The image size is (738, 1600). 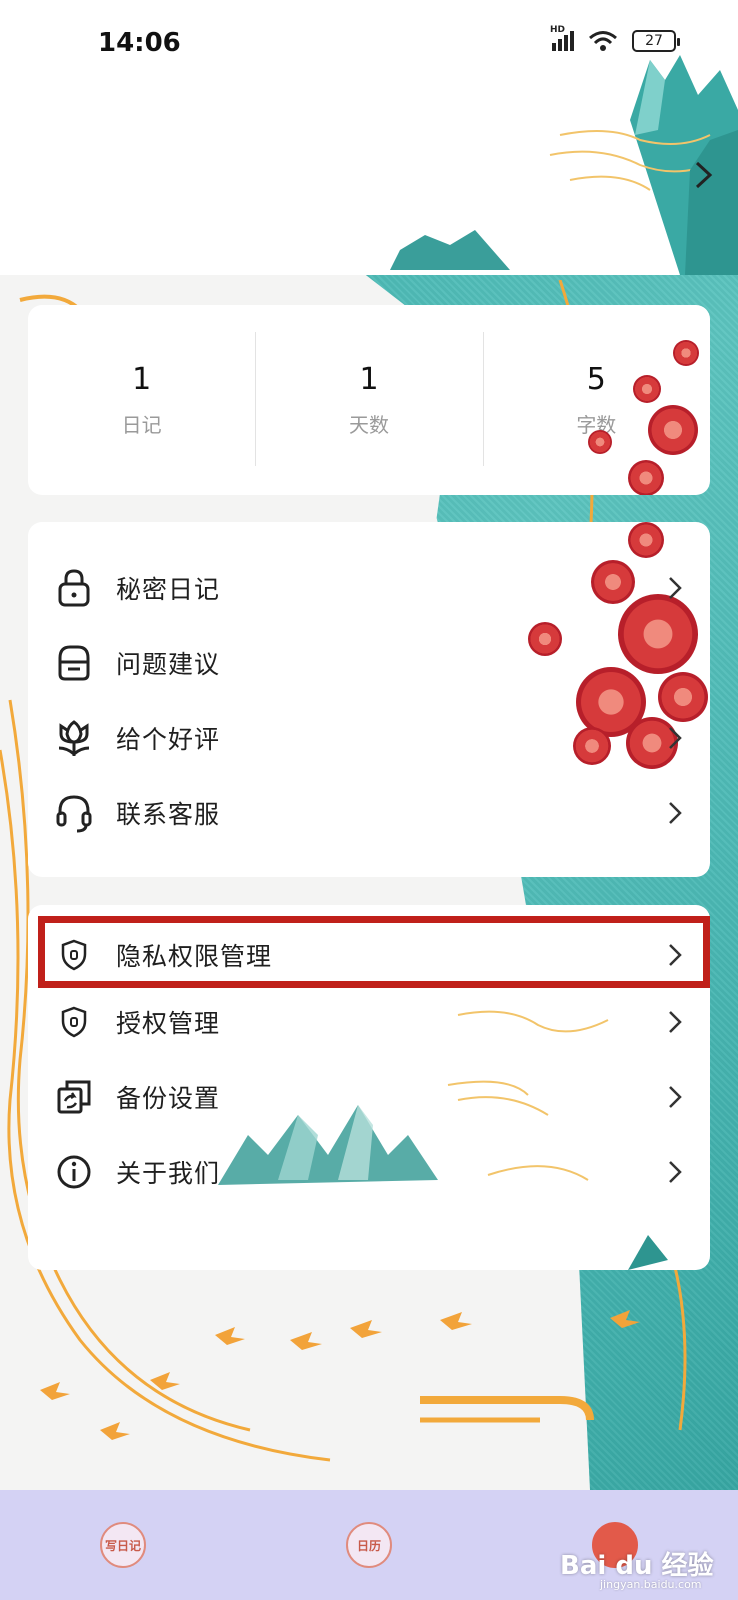 What do you see at coordinates (369, 1096) in the screenshot?
I see `menu-item-backup-settings: 备份设置` at bounding box center [369, 1096].